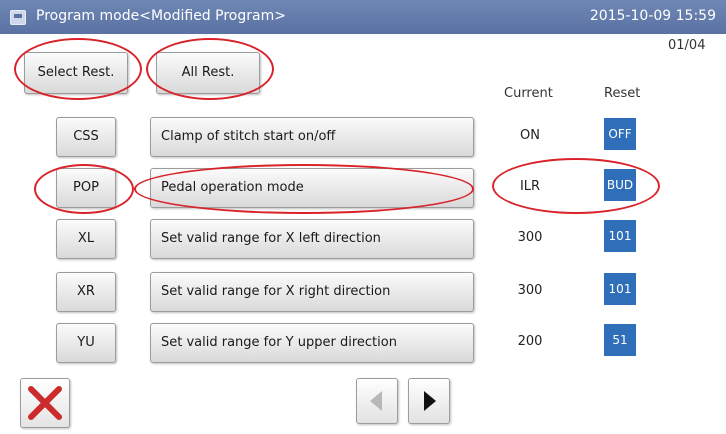 The image size is (726, 434). I want to click on param-description-button: Set valid range for X right direction, so click(312, 292).